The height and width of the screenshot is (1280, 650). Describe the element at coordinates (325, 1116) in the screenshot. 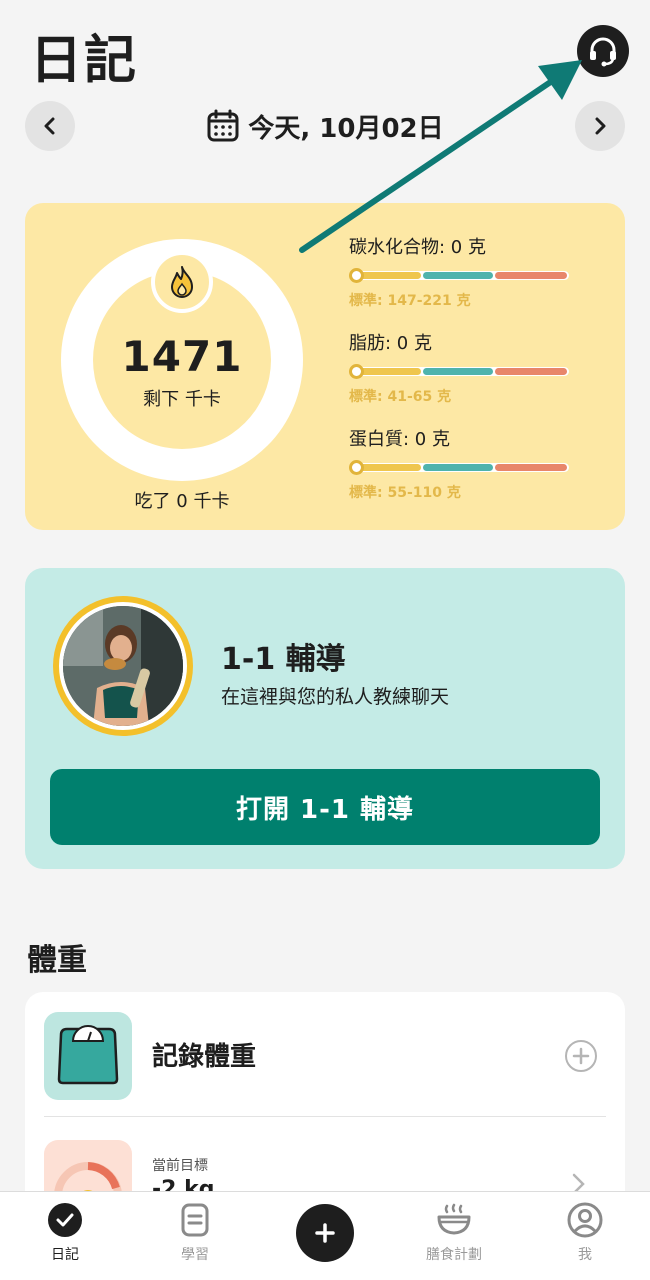

I see `divider` at that location.